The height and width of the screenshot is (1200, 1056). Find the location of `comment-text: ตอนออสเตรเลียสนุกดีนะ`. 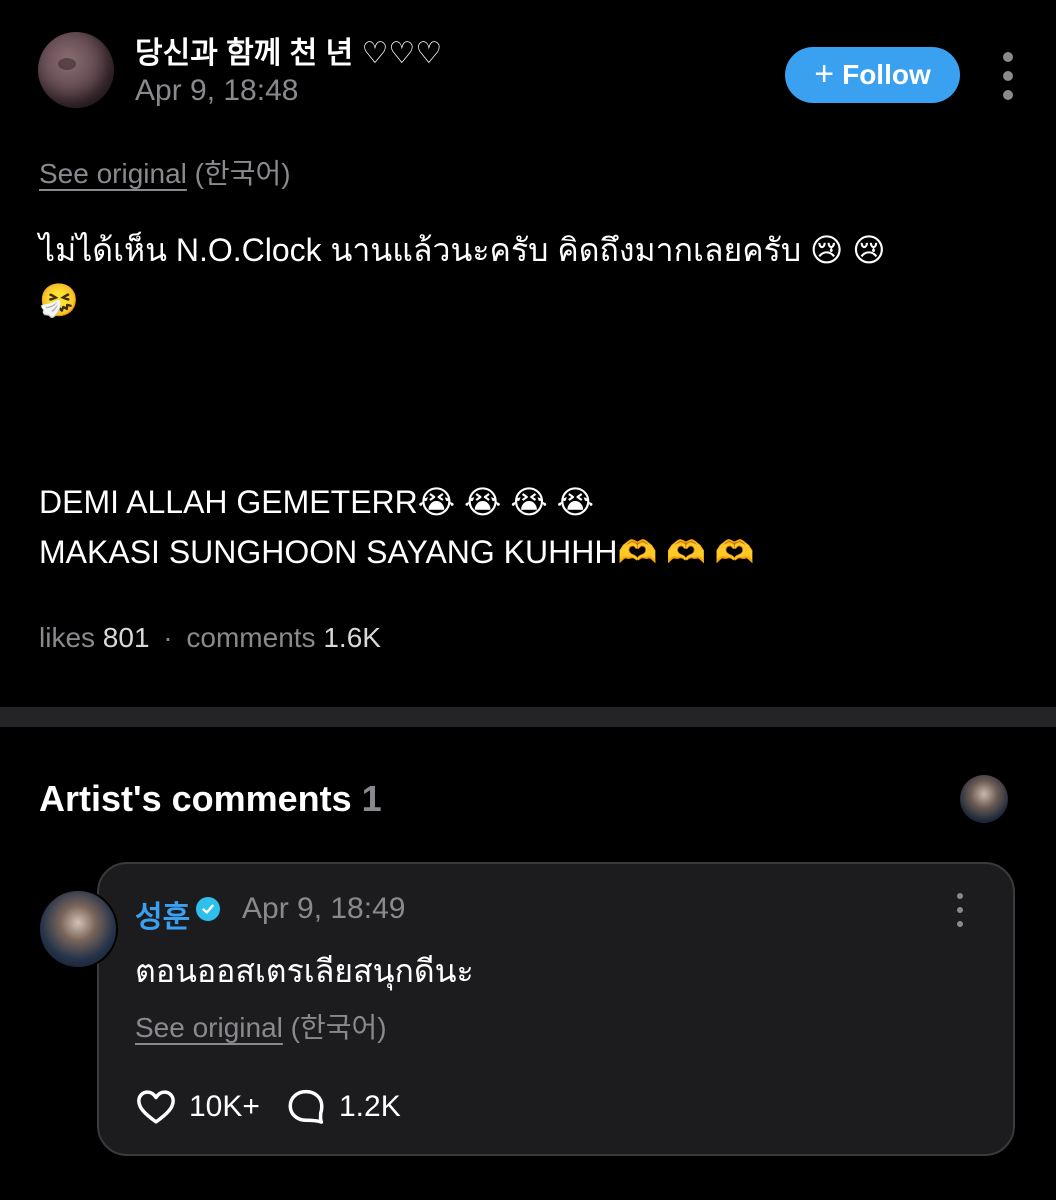

comment-text: ตอนออสเตรเลียสนุกดีนะ is located at coordinates (304, 971).